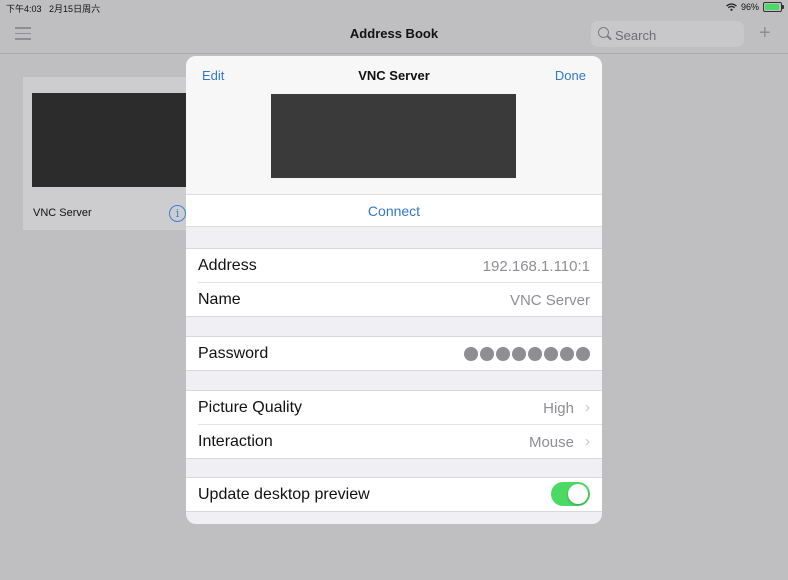  Describe the element at coordinates (536, 266) in the screenshot. I see `address-value: 192.168.1.110:1` at that location.